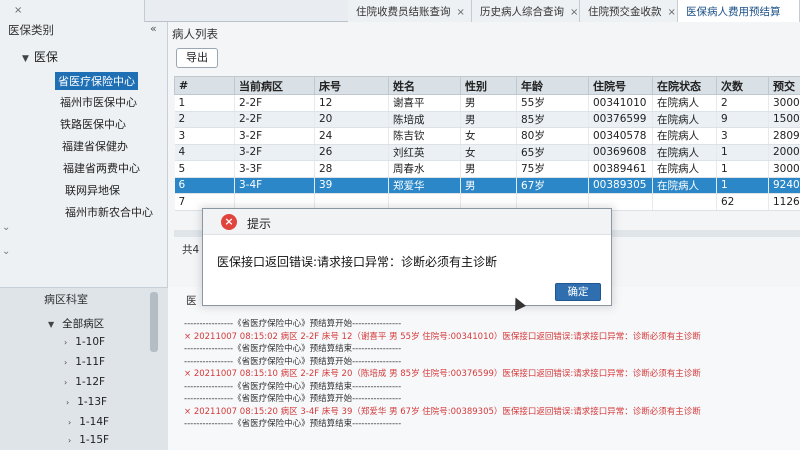 Image resolution: width=800 pixels, height=450 pixels. I want to click on ward-item: › 1-12F, so click(84, 382).